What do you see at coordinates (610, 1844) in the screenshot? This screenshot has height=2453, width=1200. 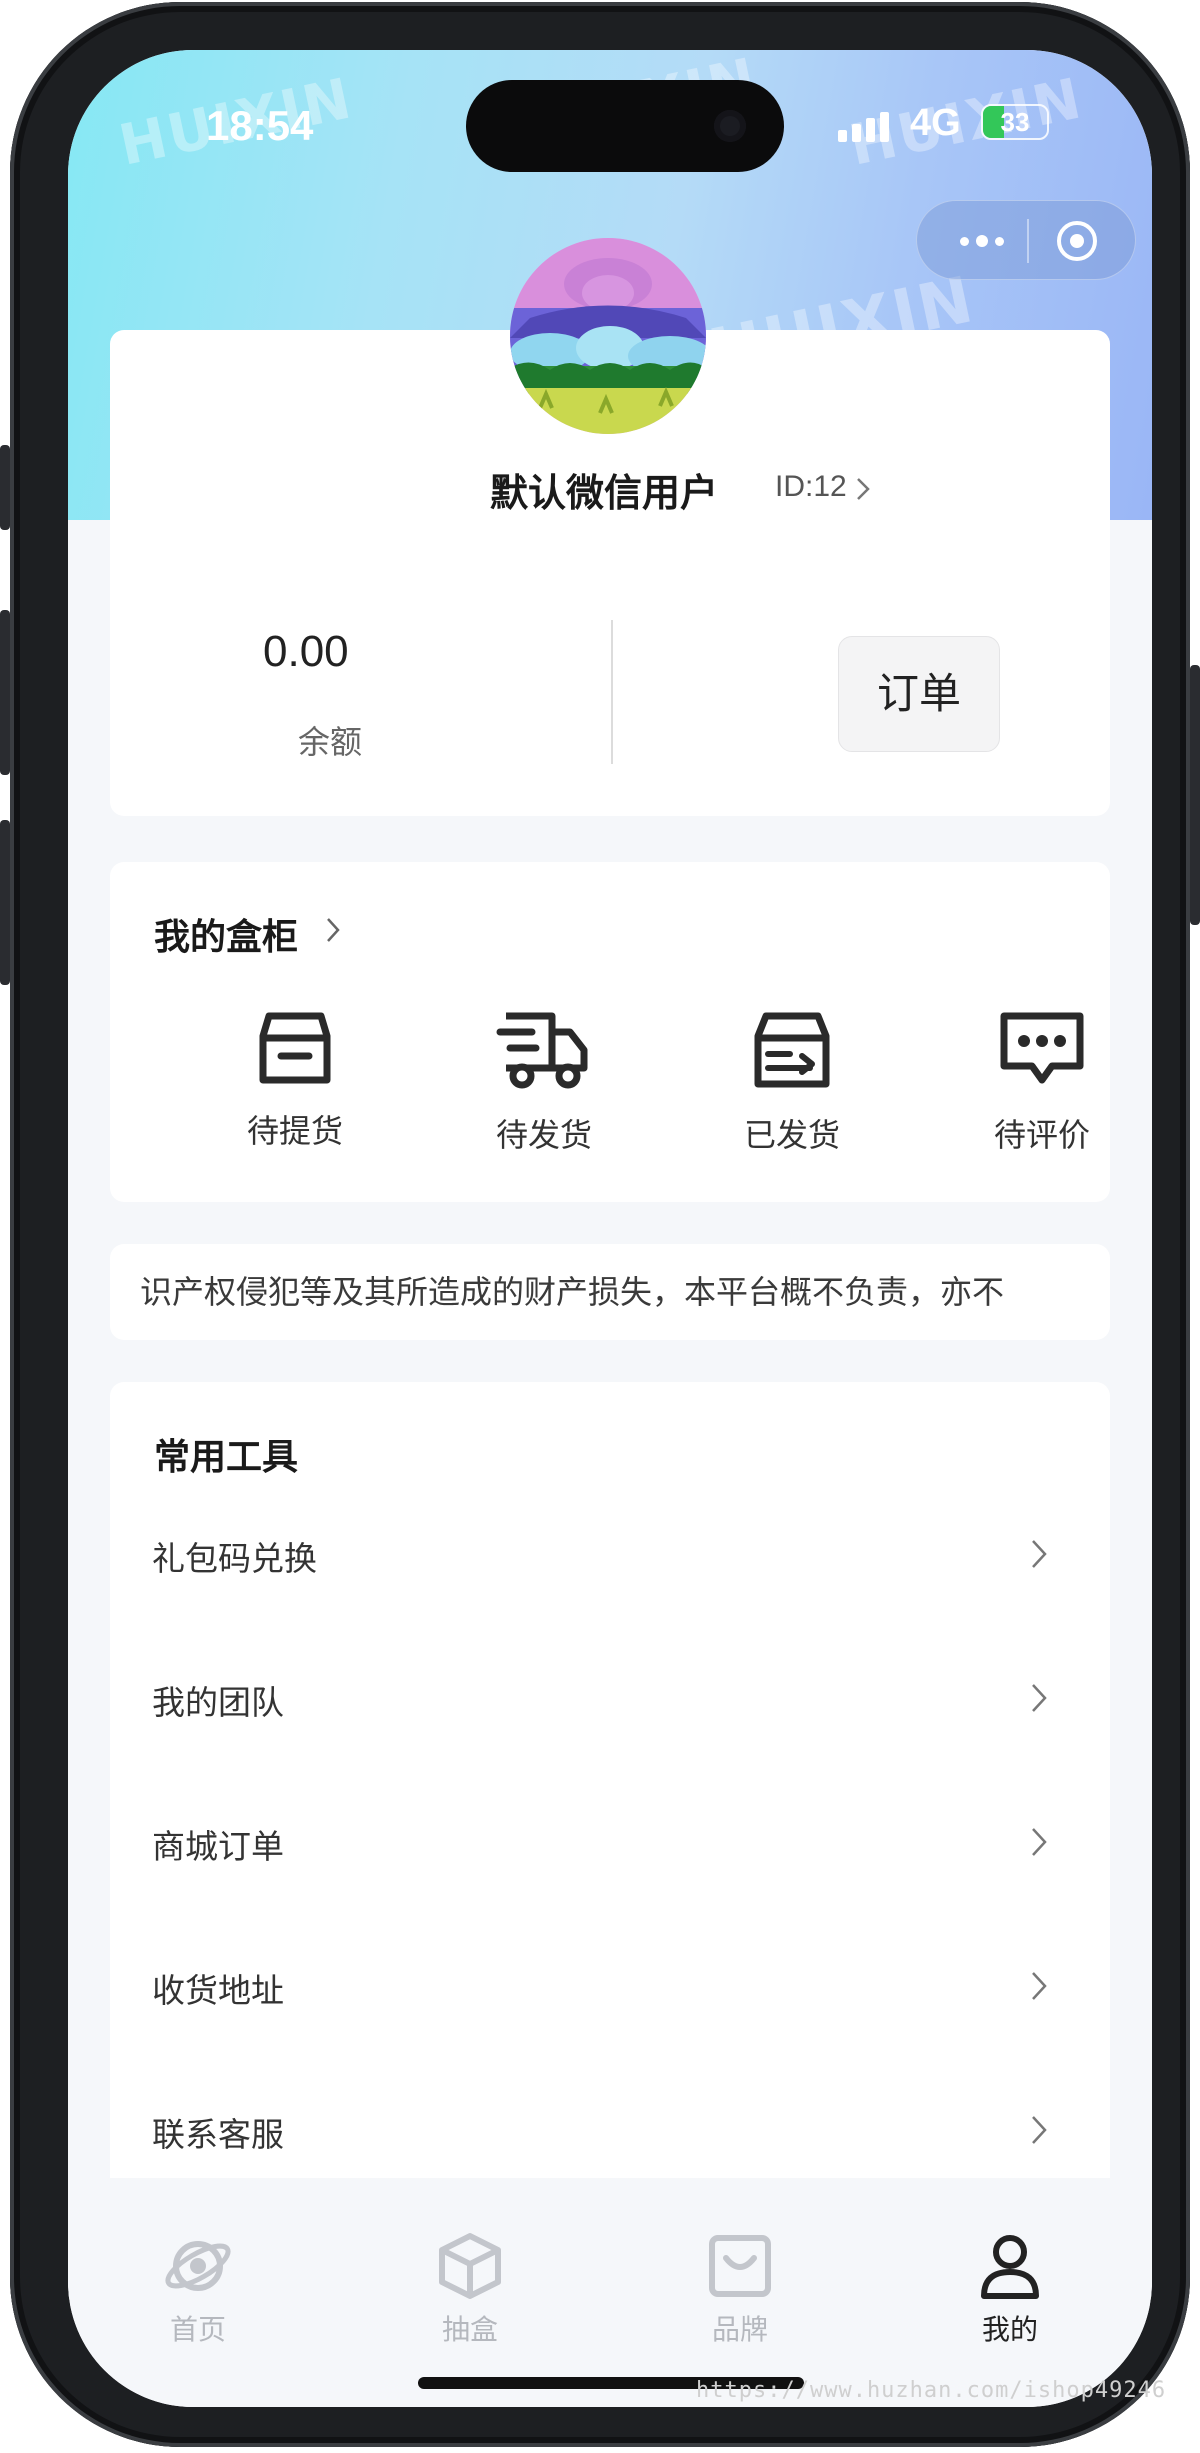 I see `tool-row-mall-orders: 商城订单` at bounding box center [610, 1844].